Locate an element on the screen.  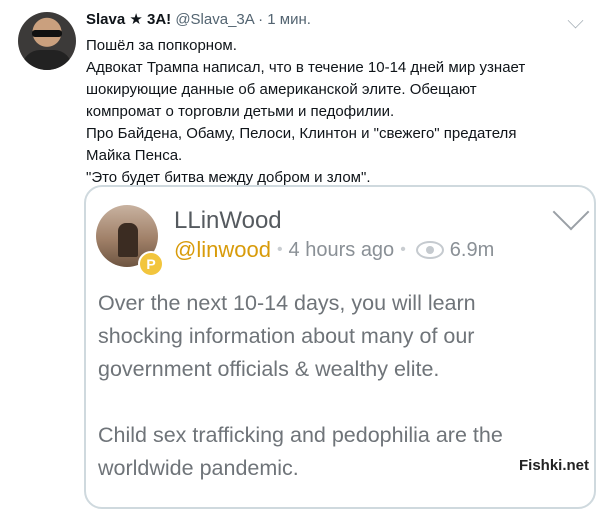
site-watermark: Fishki.net is located at coordinates (553, 465).